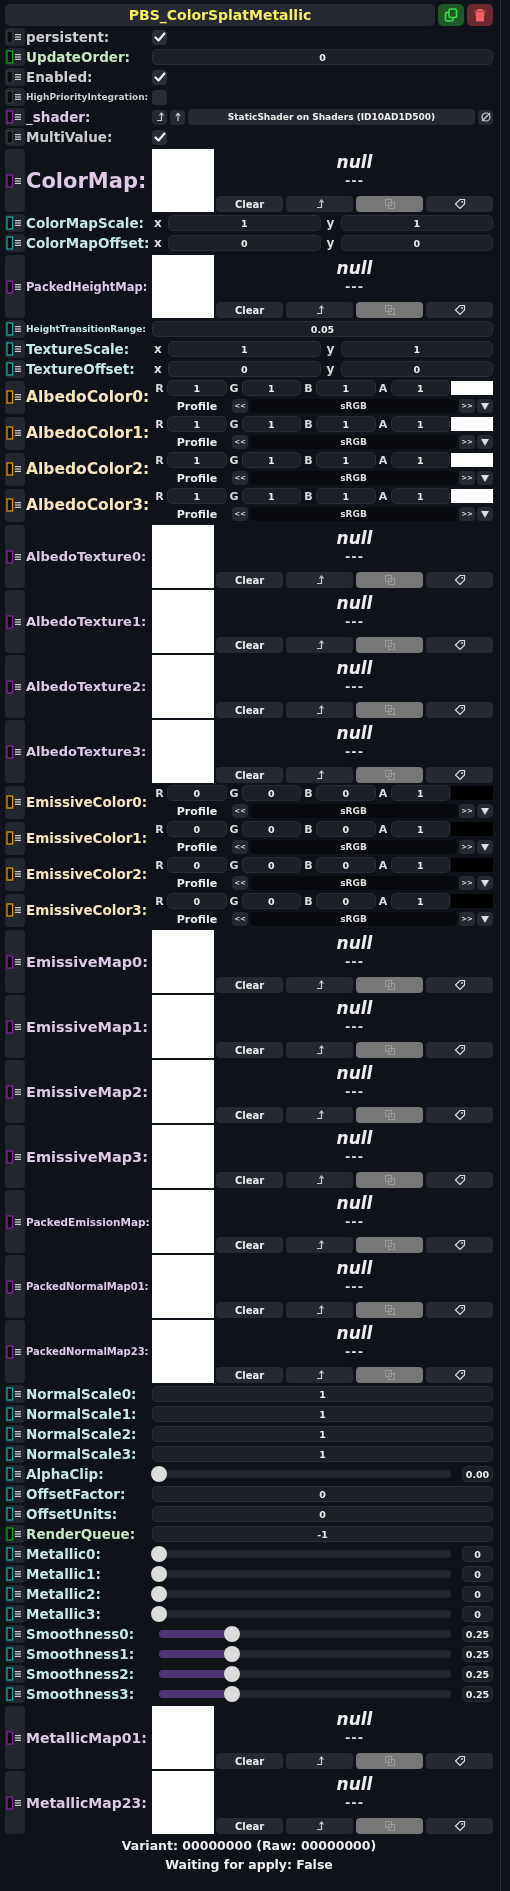 This screenshot has height=1891, width=510. I want to click on reference-field: StaticShader on Shaders (ID10AD1D500), so click(331, 117).